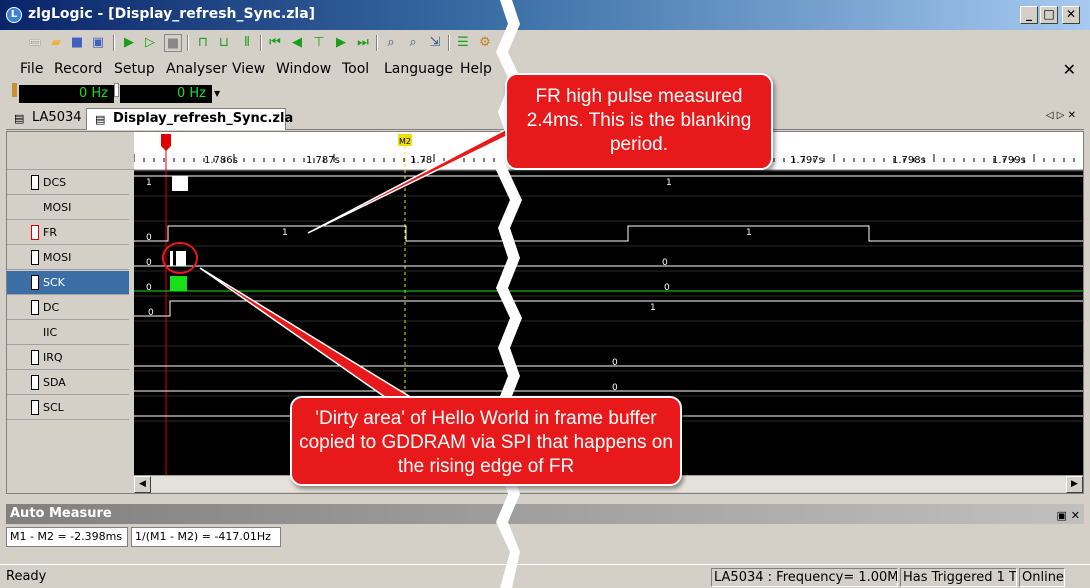  What do you see at coordinates (1074, 484) in the screenshot?
I see `scroll-right-icon: ▶` at bounding box center [1074, 484].